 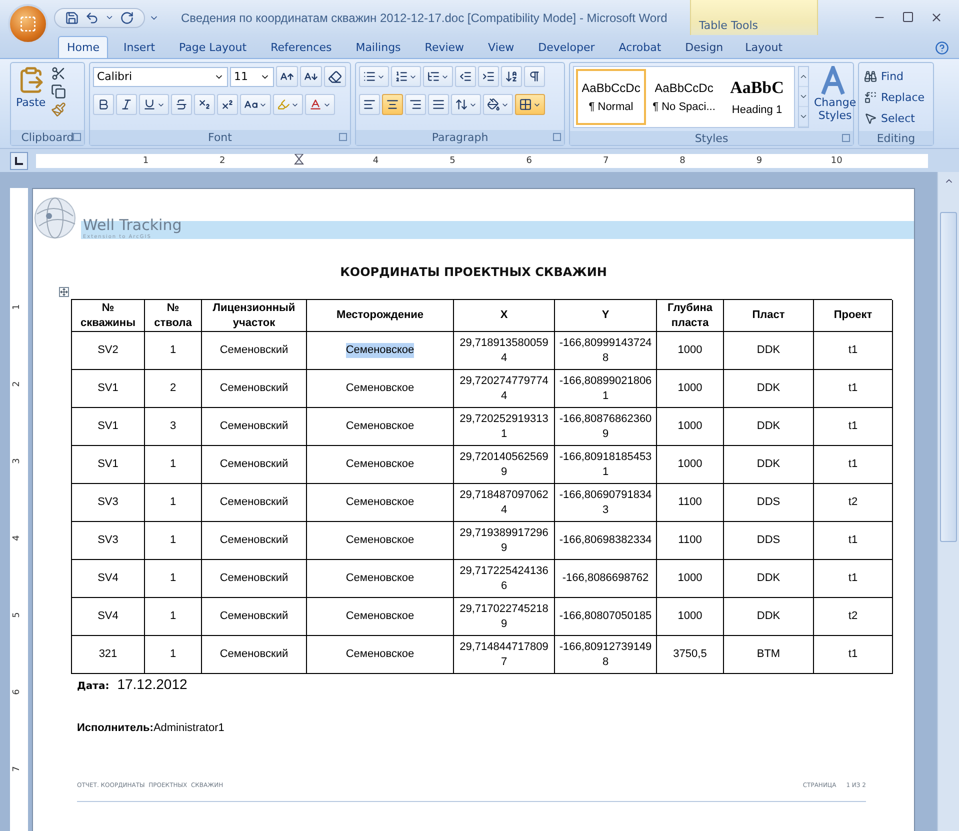 I want to click on numbered-list-icon, so click(x=401, y=76).